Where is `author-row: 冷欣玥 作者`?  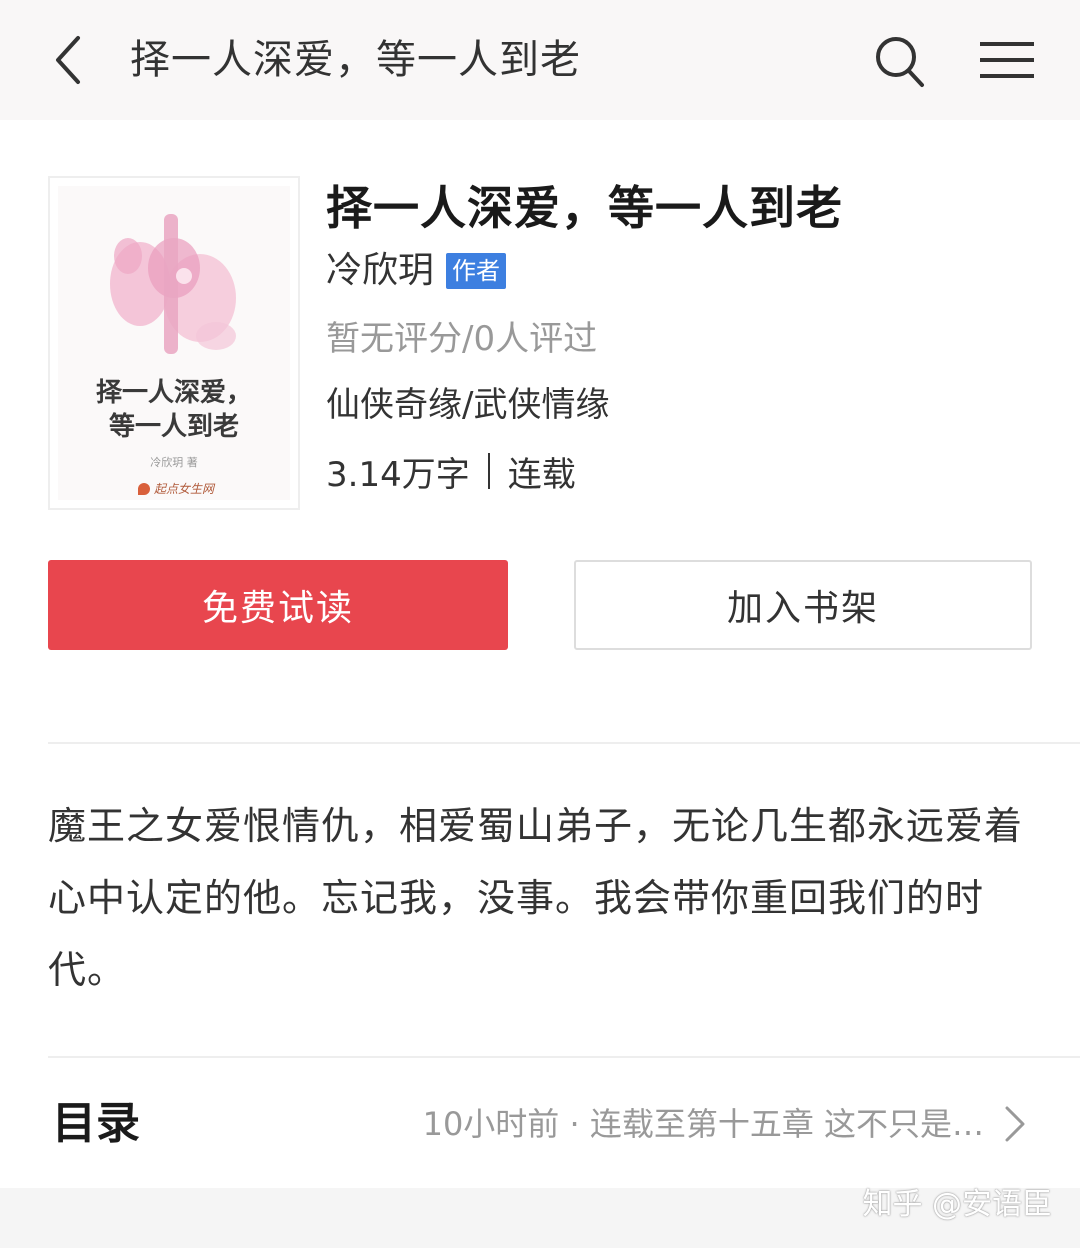
author-row: 冷欣玥 作者 is located at coordinates (416, 271).